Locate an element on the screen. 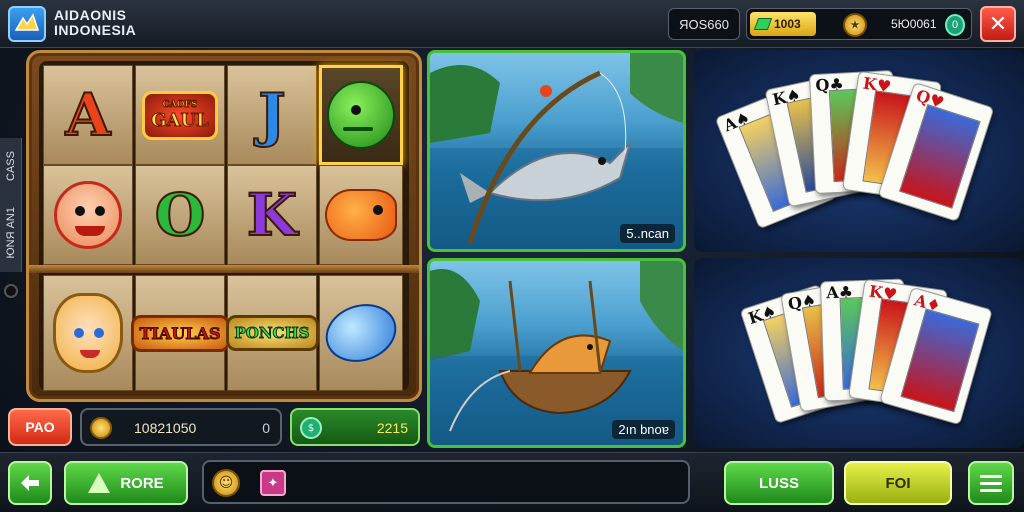  side-tab-label-2: ЮNЯ AN1 is located at coordinates (10, 233).